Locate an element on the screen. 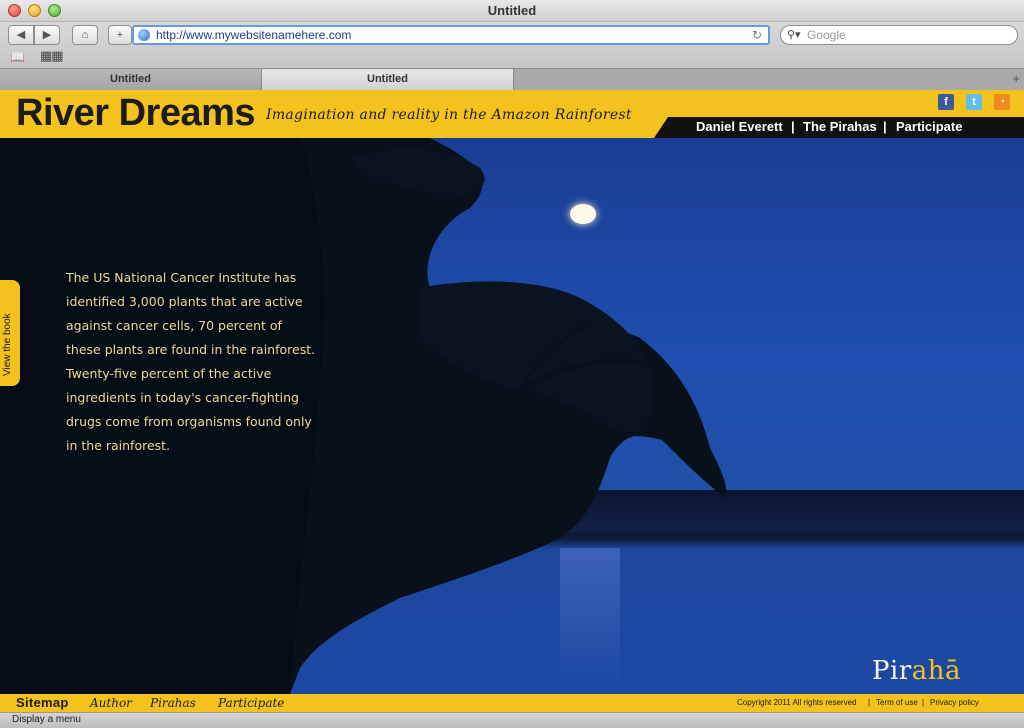 The image size is (1024, 728). tab-1: Untitled is located at coordinates (131, 79).